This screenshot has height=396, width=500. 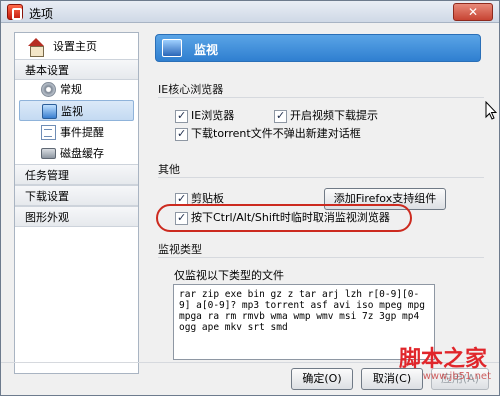 What do you see at coordinates (491, 110) in the screenshot?
I see `mouse-cursor-icon` at bounding box center [491, 110].